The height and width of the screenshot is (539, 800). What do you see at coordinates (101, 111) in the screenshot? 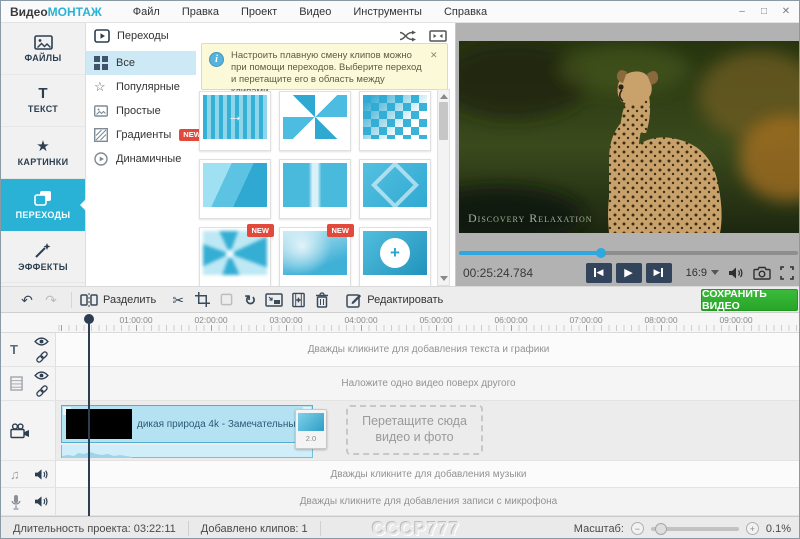
I see `frame-icon` at bounding box center [101, 111].